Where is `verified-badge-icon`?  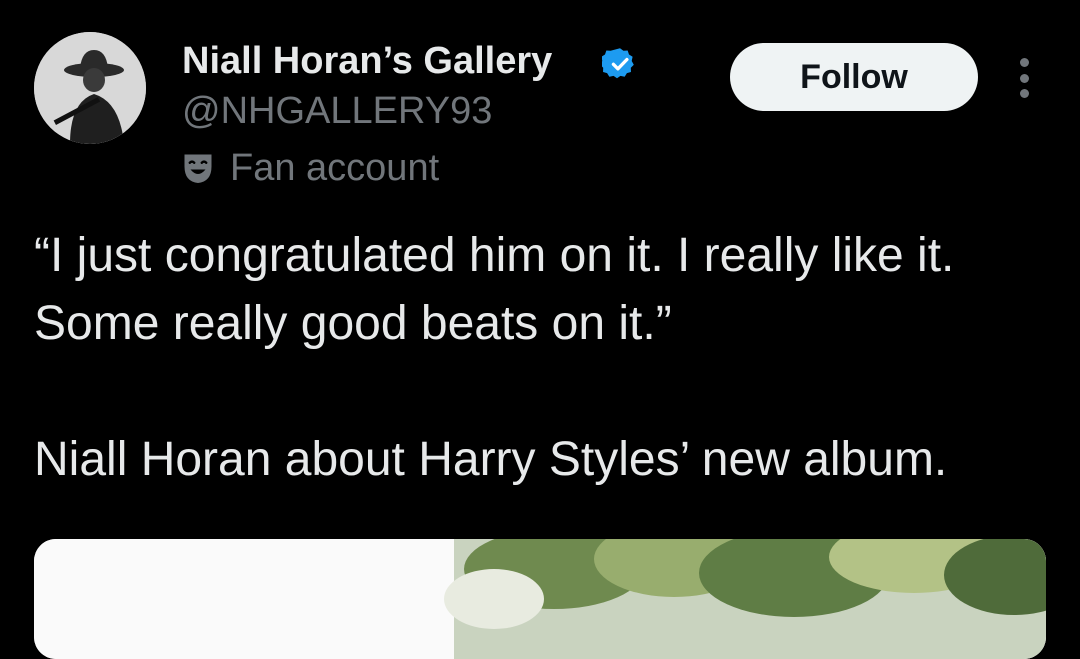
verified-badge-icon is located at coordinates (618, 63).